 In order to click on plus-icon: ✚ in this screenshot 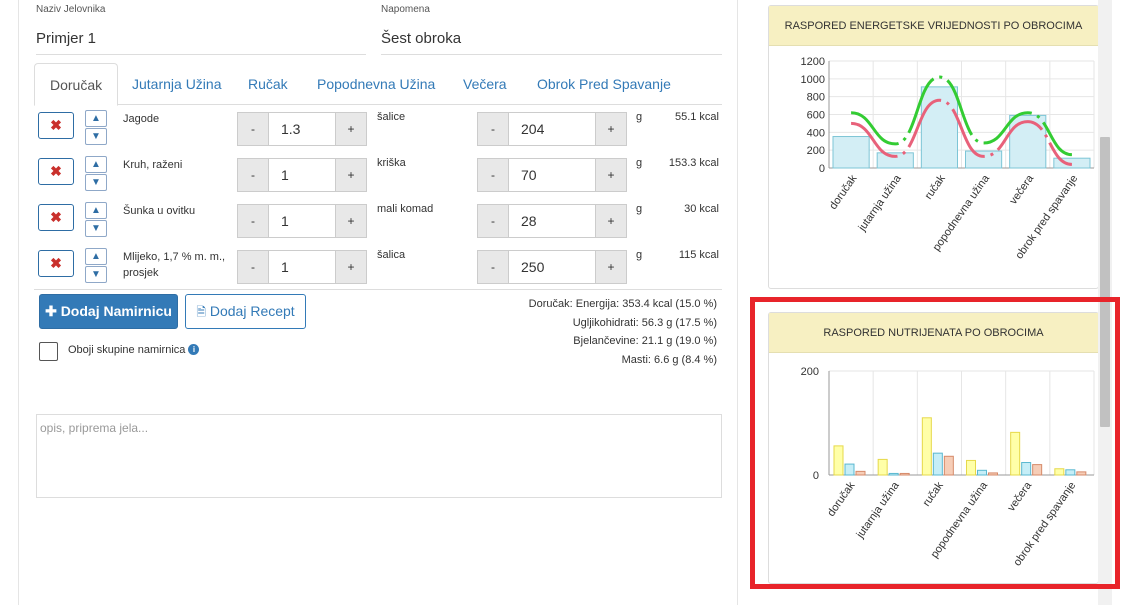, I will do `click(51, 311)`.